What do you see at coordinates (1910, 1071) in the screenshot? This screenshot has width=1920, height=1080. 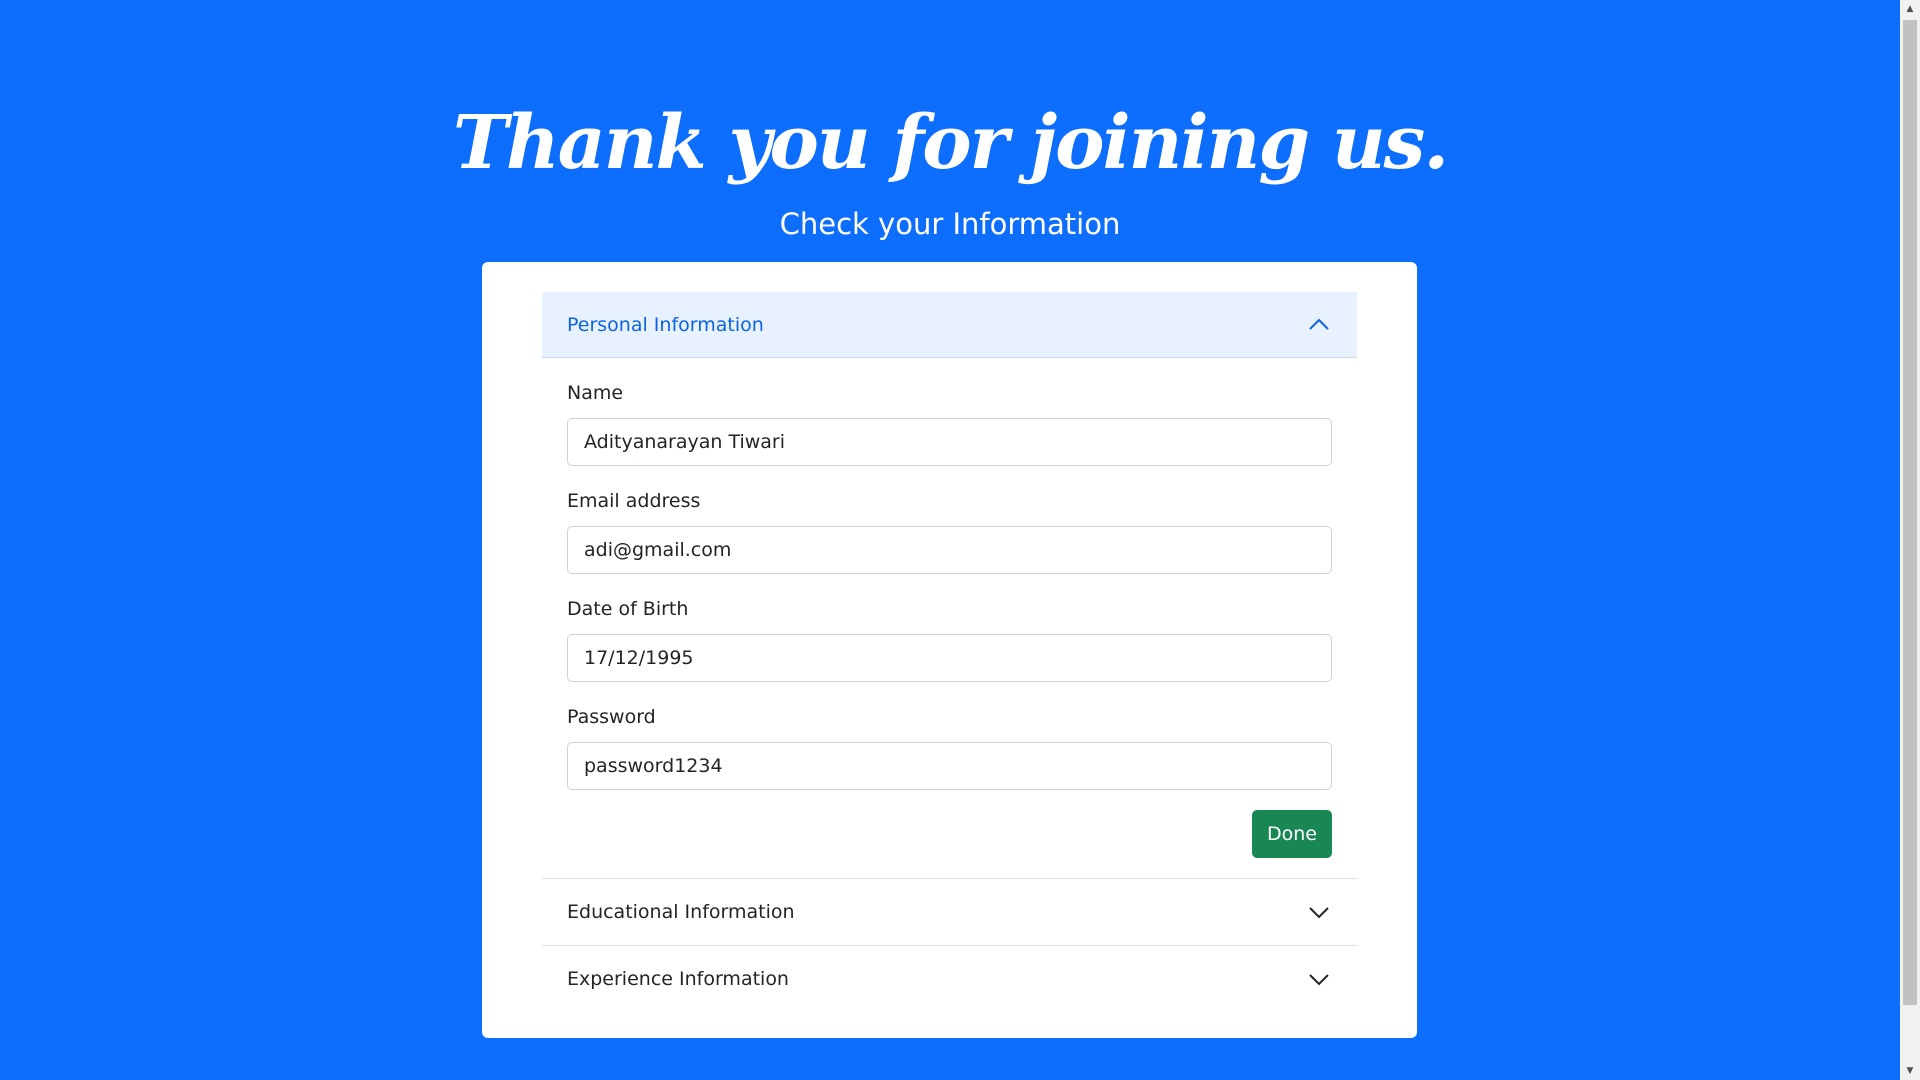 I see `scroll-down-arrow-icon: ▼` at bounding box center [1910, 1071].